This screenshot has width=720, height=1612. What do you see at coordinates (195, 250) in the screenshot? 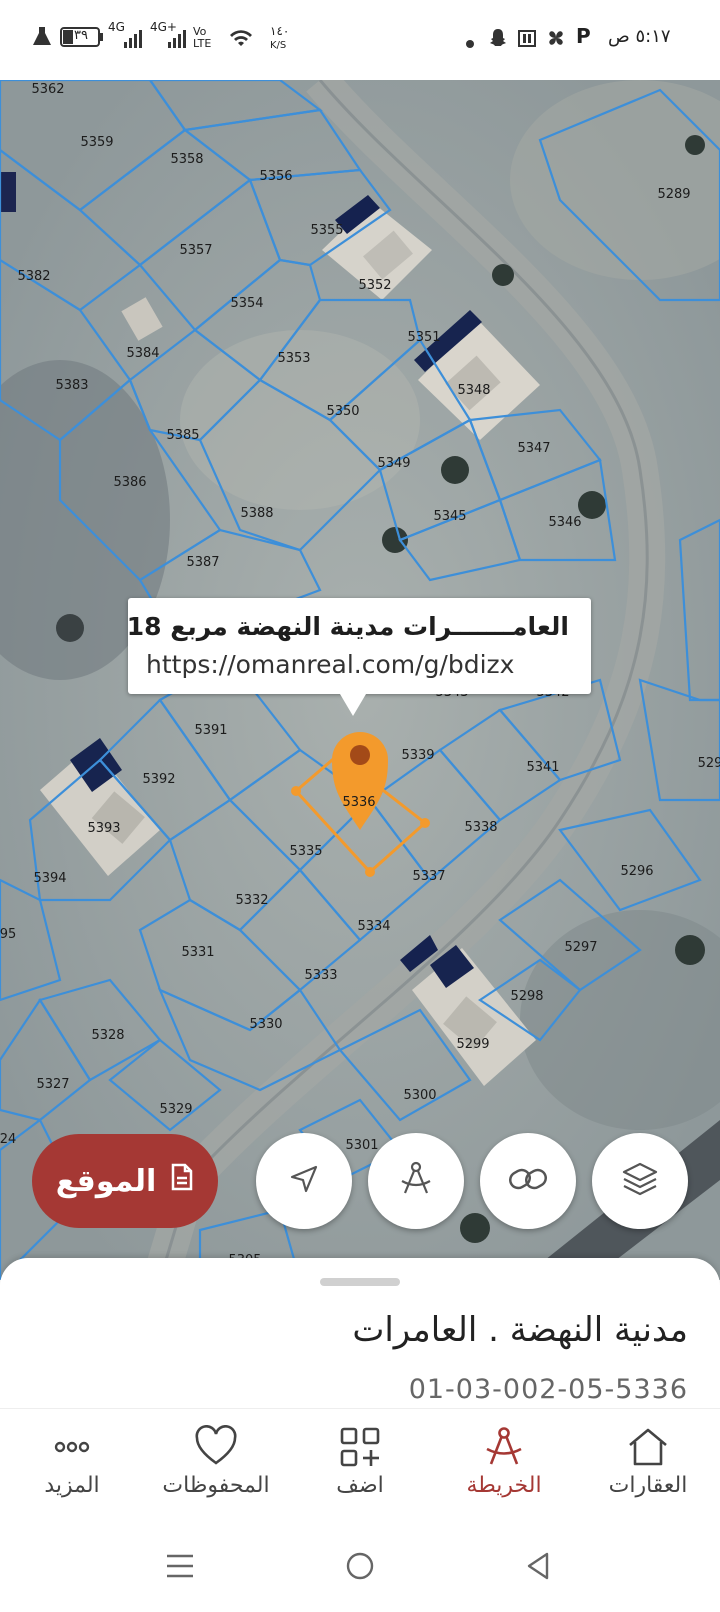
I see `parcel-label: 5357` at bounding box center [195, 250].